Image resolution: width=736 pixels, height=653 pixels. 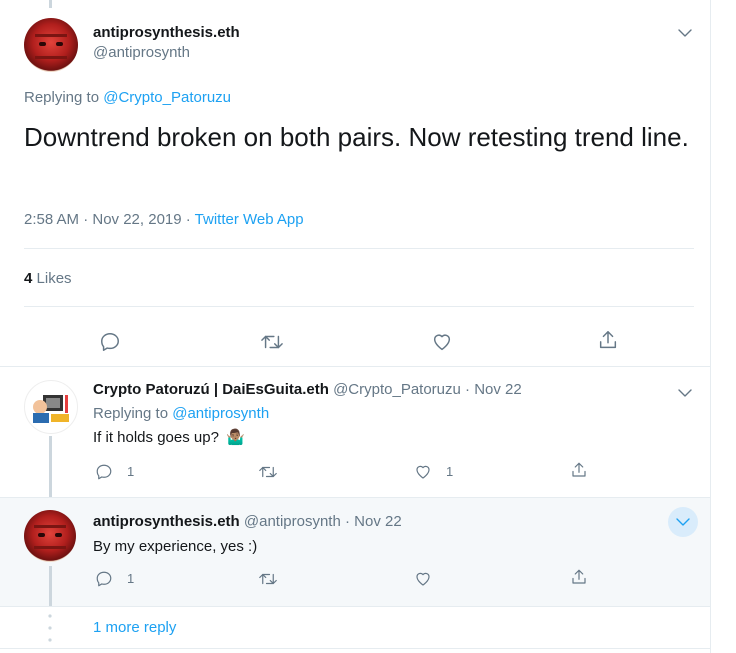 I want to click on likes-count: 4, so click(x=28, y=278).